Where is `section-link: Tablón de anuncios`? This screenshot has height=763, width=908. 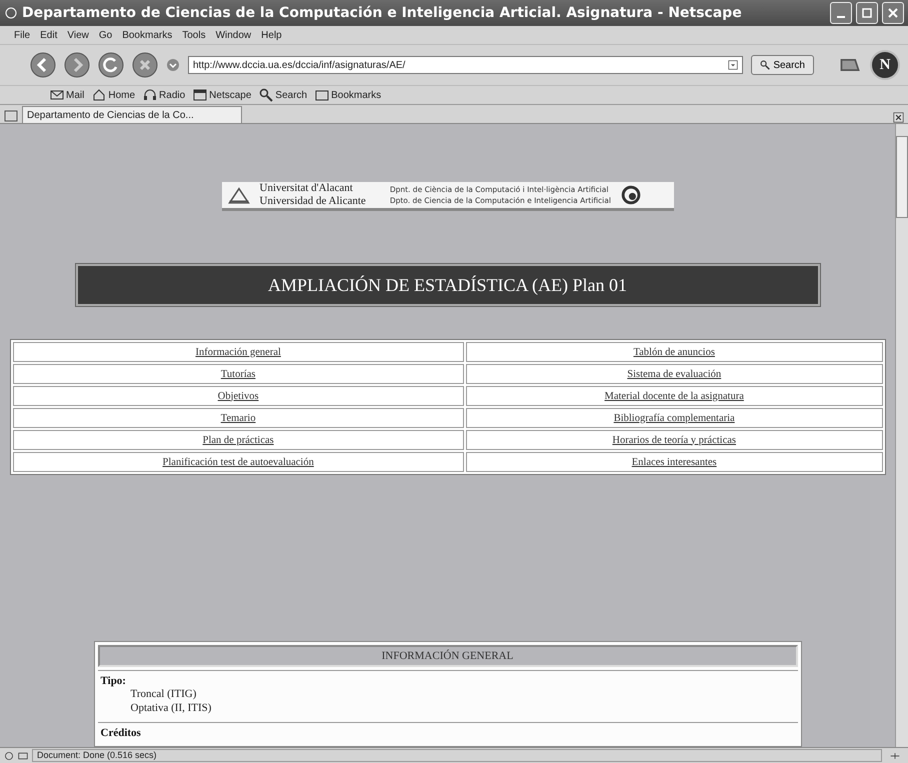
section-link: Tablón de anuncios is located at coordinates (674, 352).